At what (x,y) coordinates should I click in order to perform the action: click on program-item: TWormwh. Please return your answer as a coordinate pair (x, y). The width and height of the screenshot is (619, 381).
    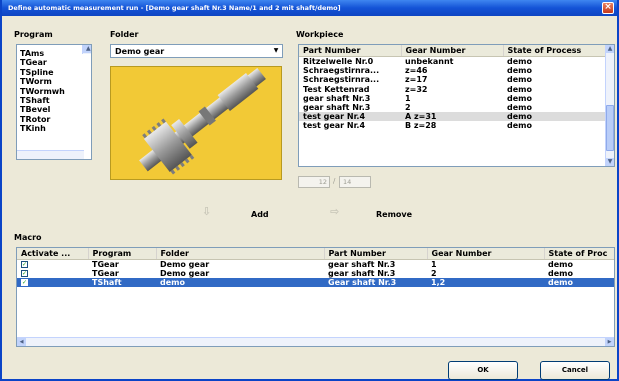
    Looking at the image, I should click on (54, 91).